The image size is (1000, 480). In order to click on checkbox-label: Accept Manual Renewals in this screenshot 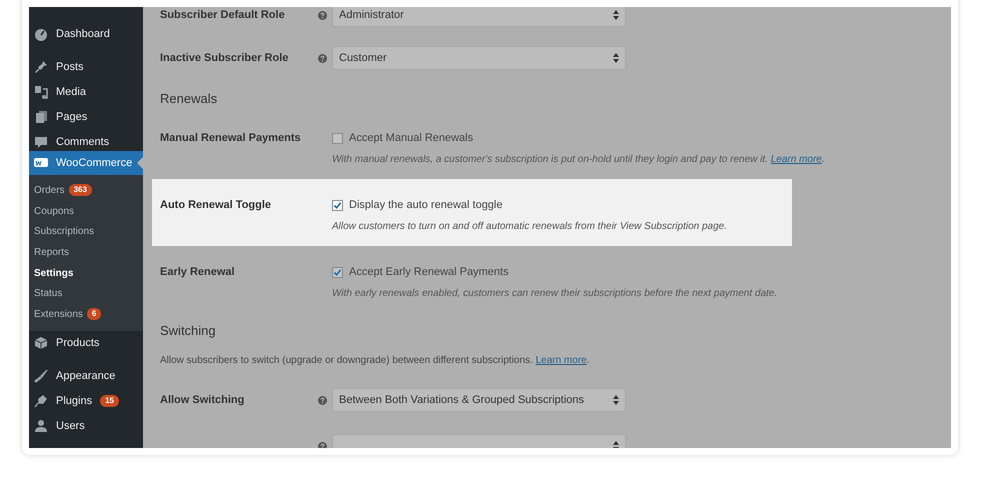, I will do `click(411, 138)`.